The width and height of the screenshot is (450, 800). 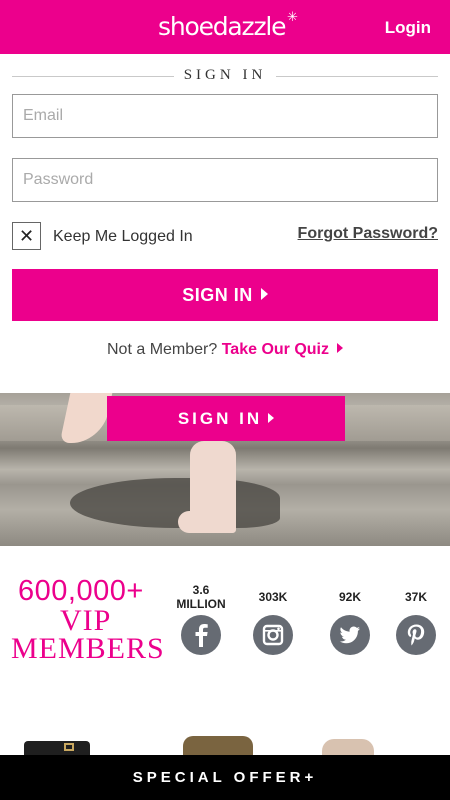 I want to click on divider-right, so click(x=357, y=76).